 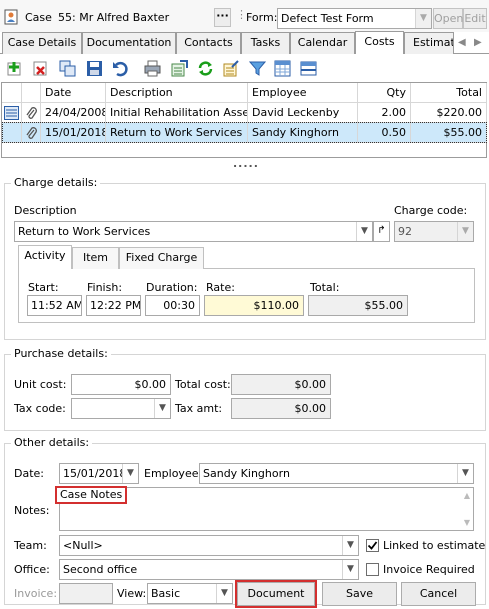 I want to click on view-label: View:, so click(x=132, y=593).